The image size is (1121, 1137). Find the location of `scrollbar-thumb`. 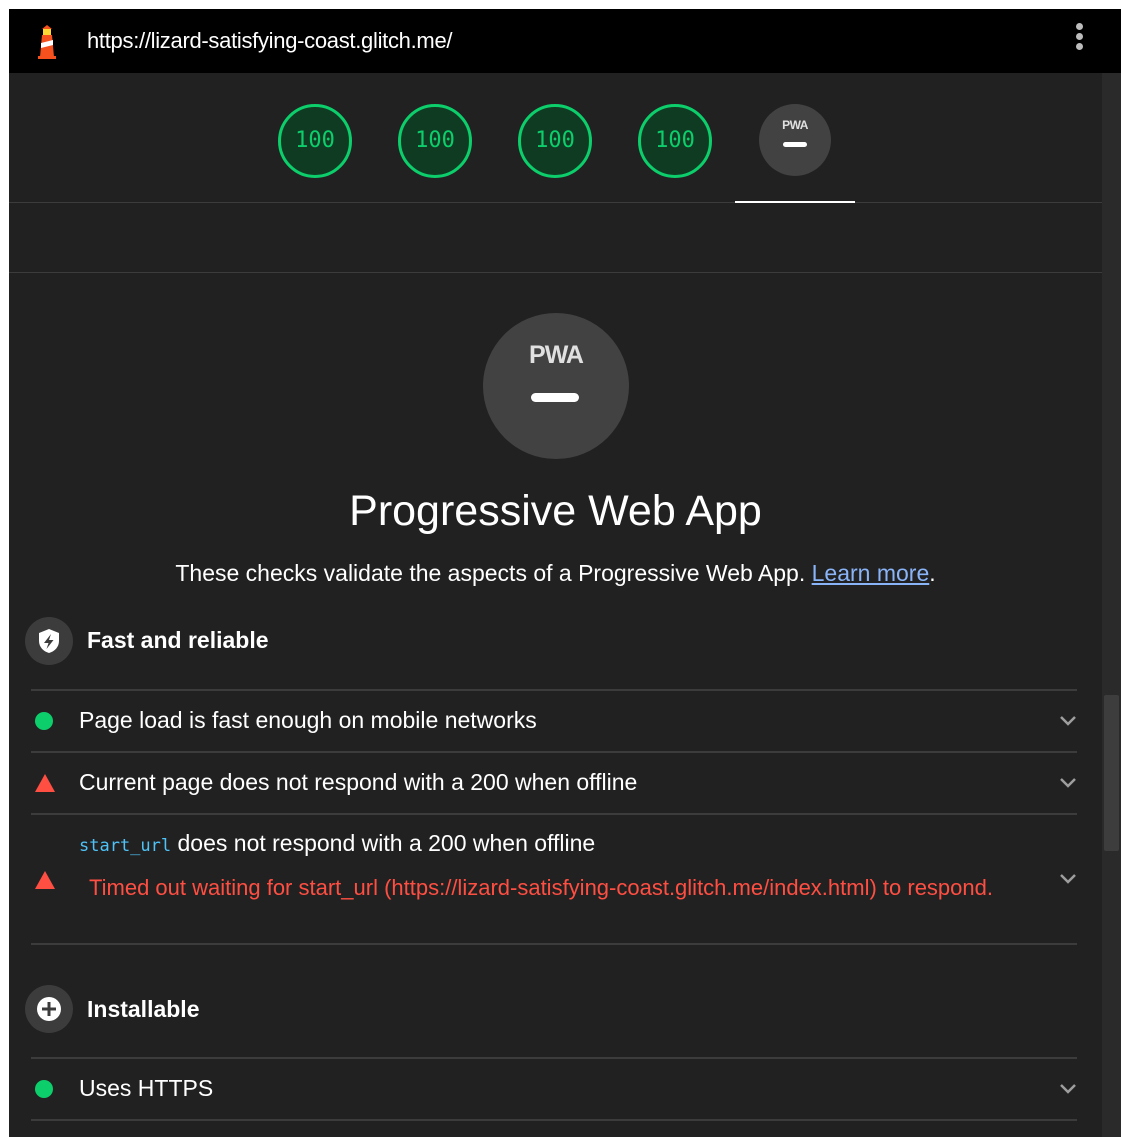

scrollbar-thumb is located at coordinates (1111, 773).